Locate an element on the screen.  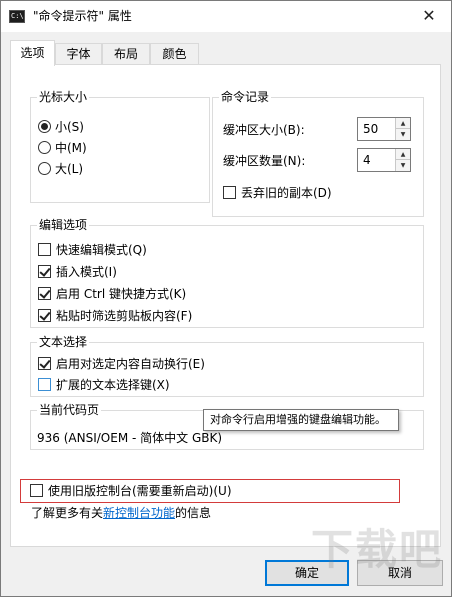
radio-large: 大(L) is located at coordinates (60, 169).